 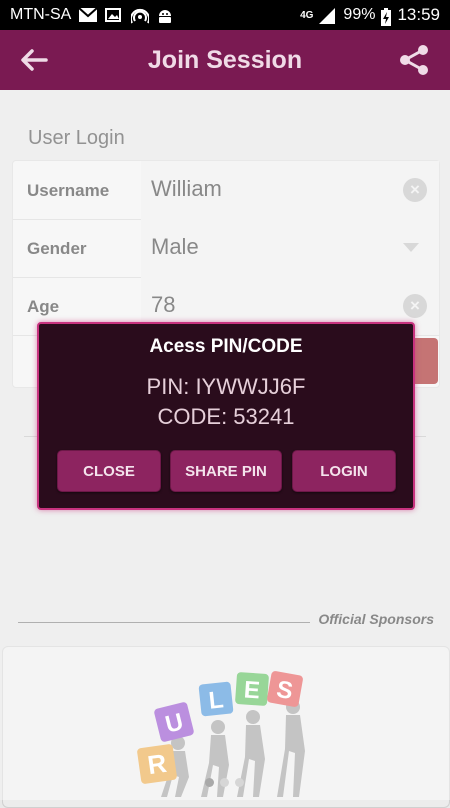 What do you see at coordinates (114, 15) in the screenshot?
I see `image-icon` at bounding box center [114, 15].